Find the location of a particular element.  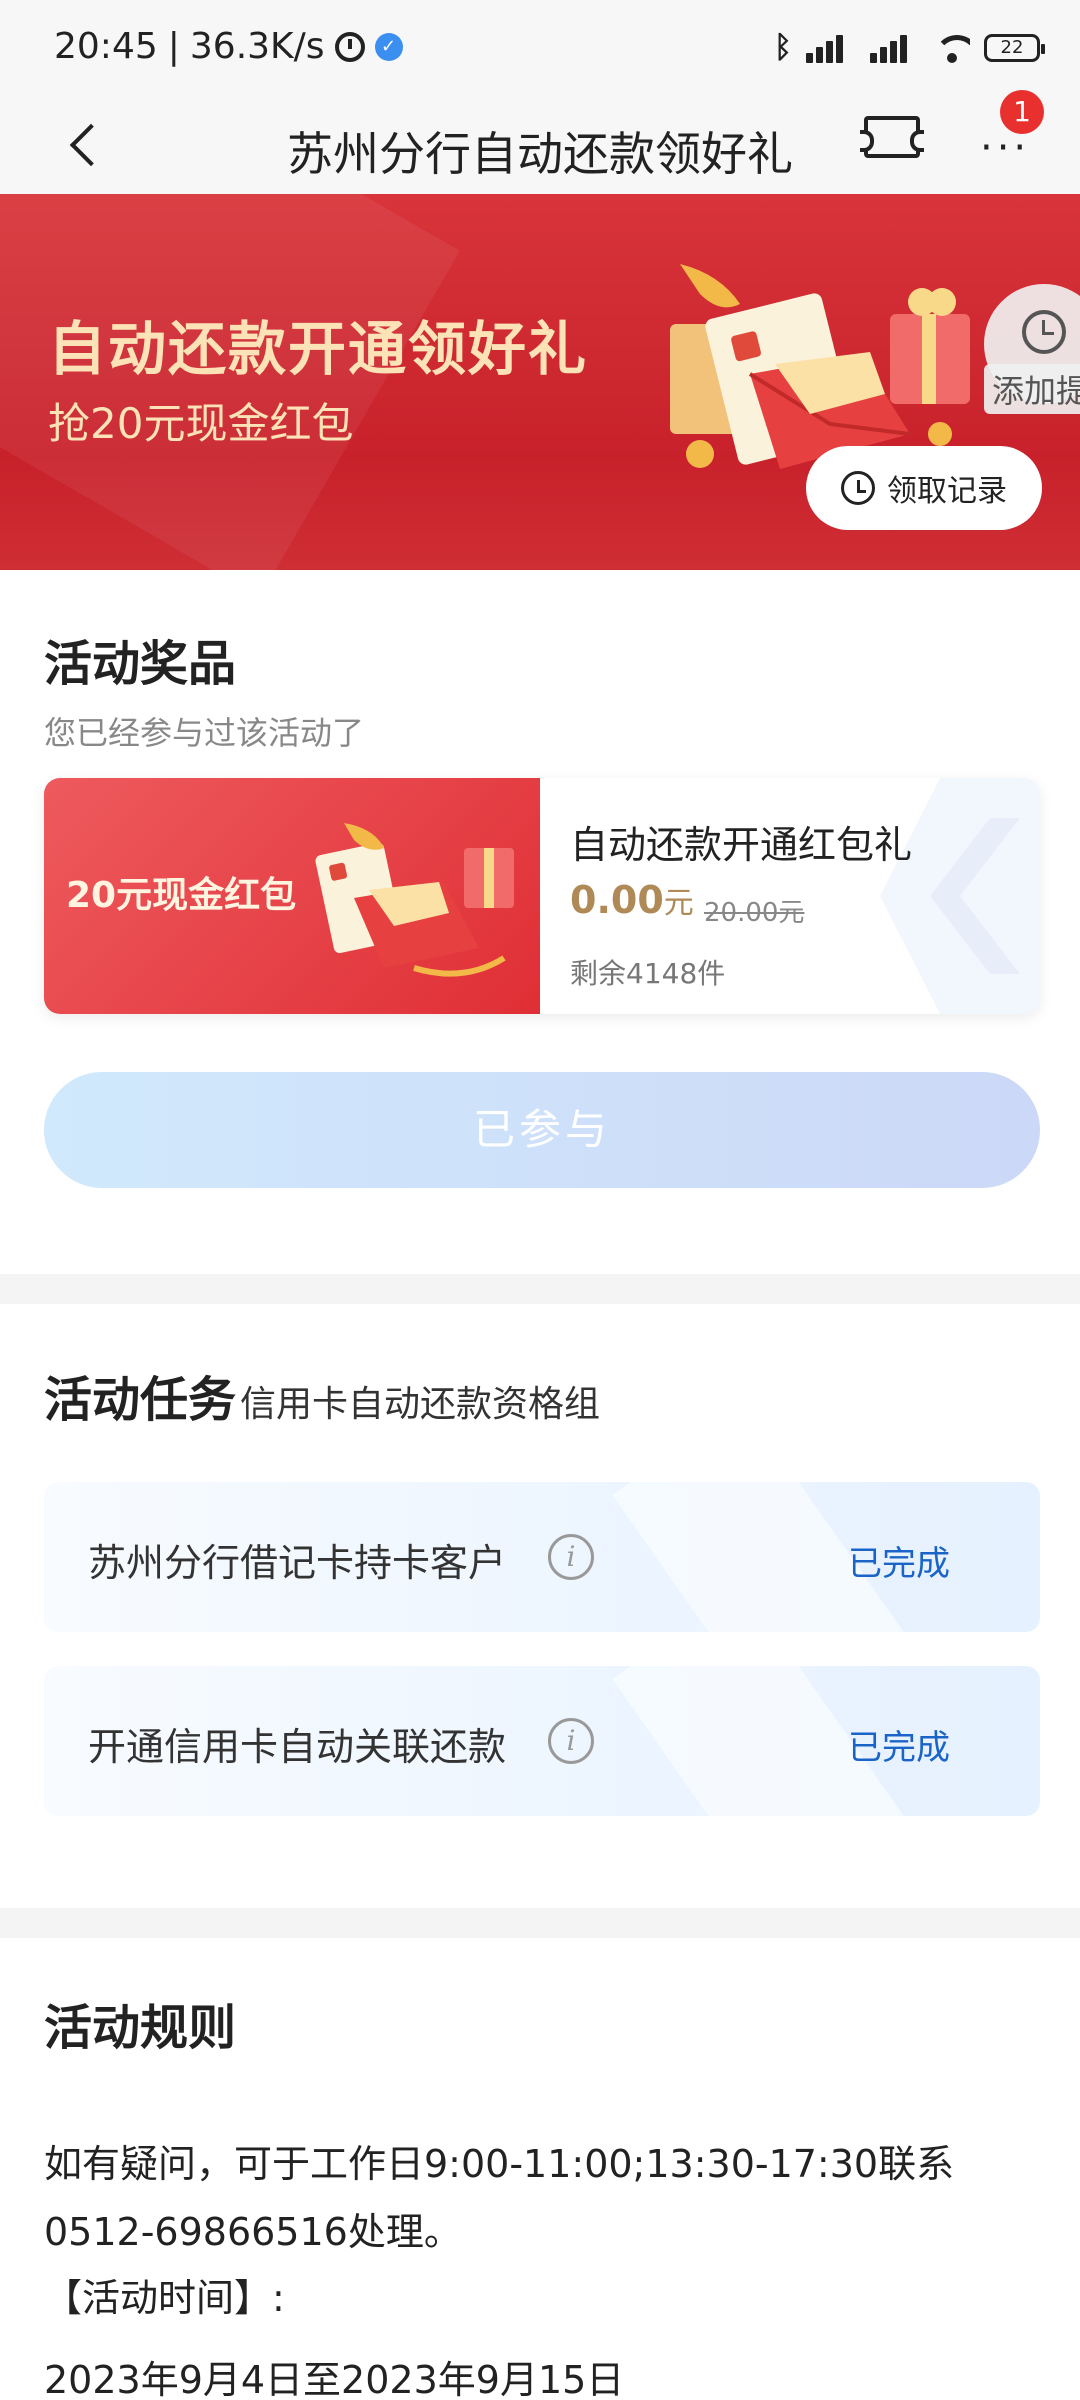

rules-time-value: 2023年9月4日至2023年9月15日 is located at coordinates (334, 2379).